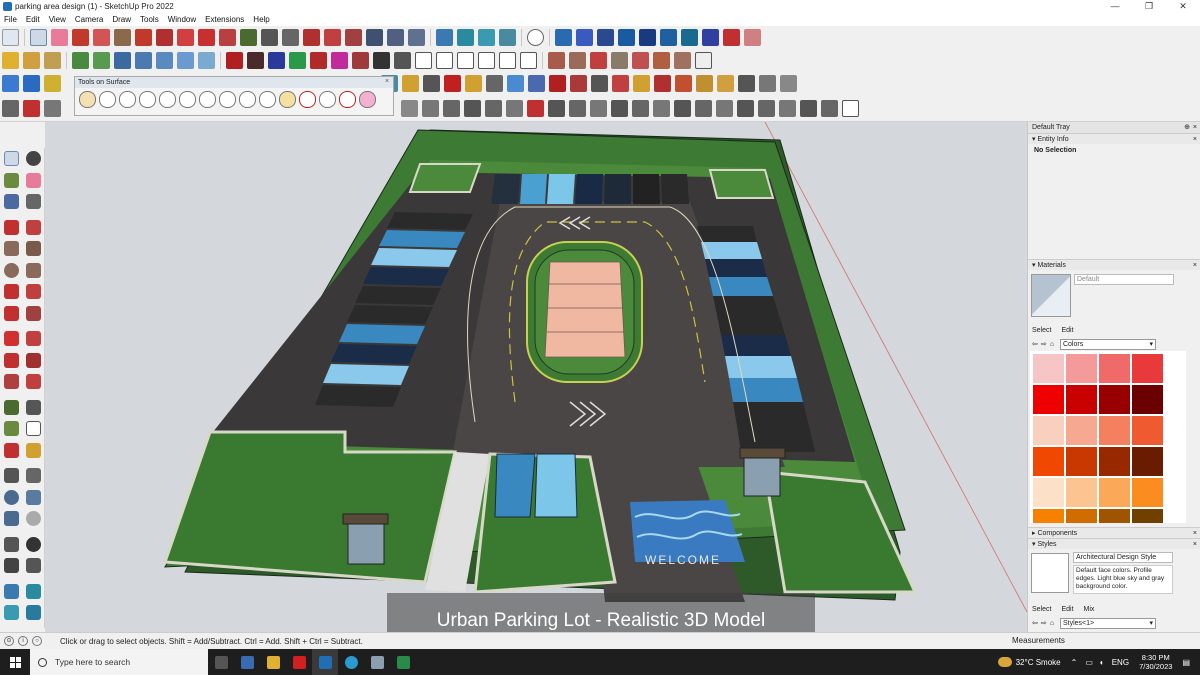 Image resolution: width=1200 pixels, height=675 pixels. What do you see at coordinates (33, 249) in the screenshot?
I see `rotated-rectangle-icon` at bounding box center [33, 249].